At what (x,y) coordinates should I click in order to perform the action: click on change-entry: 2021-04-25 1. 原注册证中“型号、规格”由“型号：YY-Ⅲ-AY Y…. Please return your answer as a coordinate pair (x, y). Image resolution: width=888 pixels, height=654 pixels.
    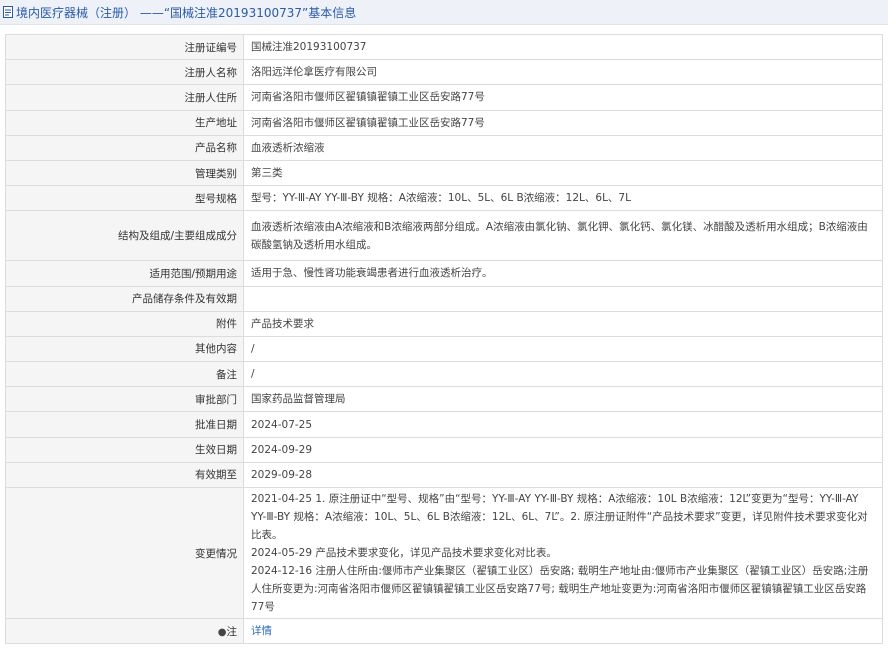
    Looking at the image, I should click on (559, 517).